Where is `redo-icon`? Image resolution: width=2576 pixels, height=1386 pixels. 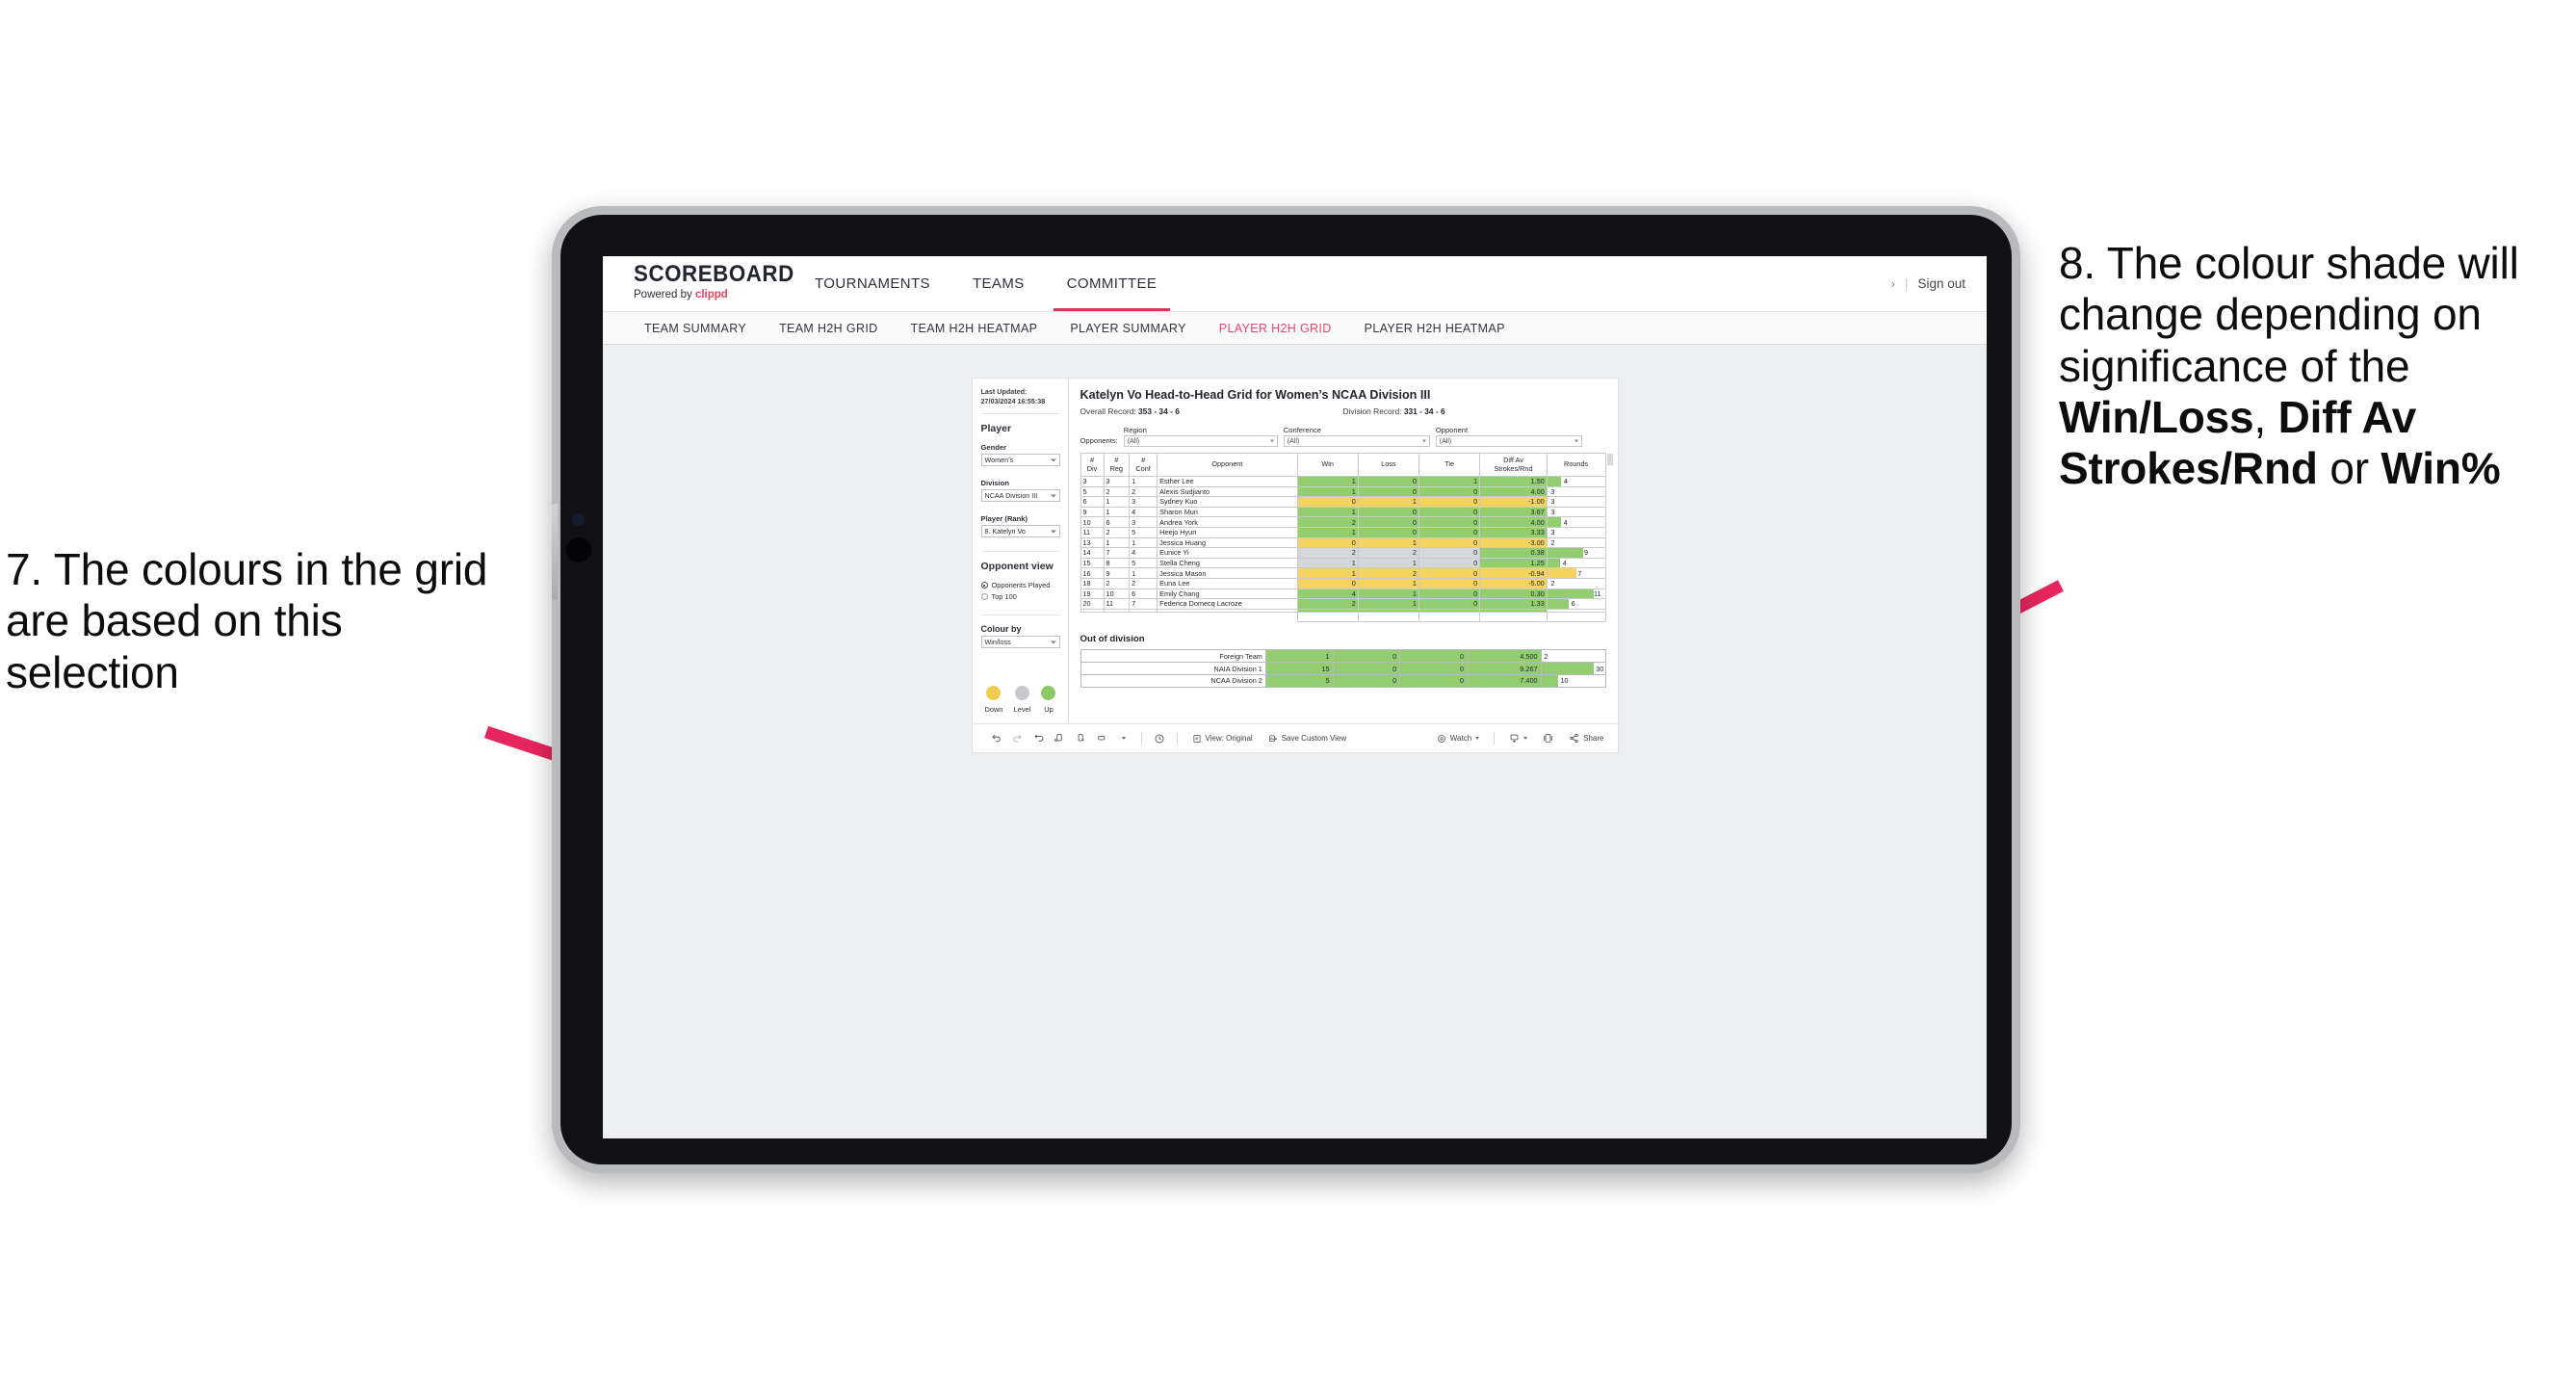 redo-icon is located at coordinates (1017, 738).